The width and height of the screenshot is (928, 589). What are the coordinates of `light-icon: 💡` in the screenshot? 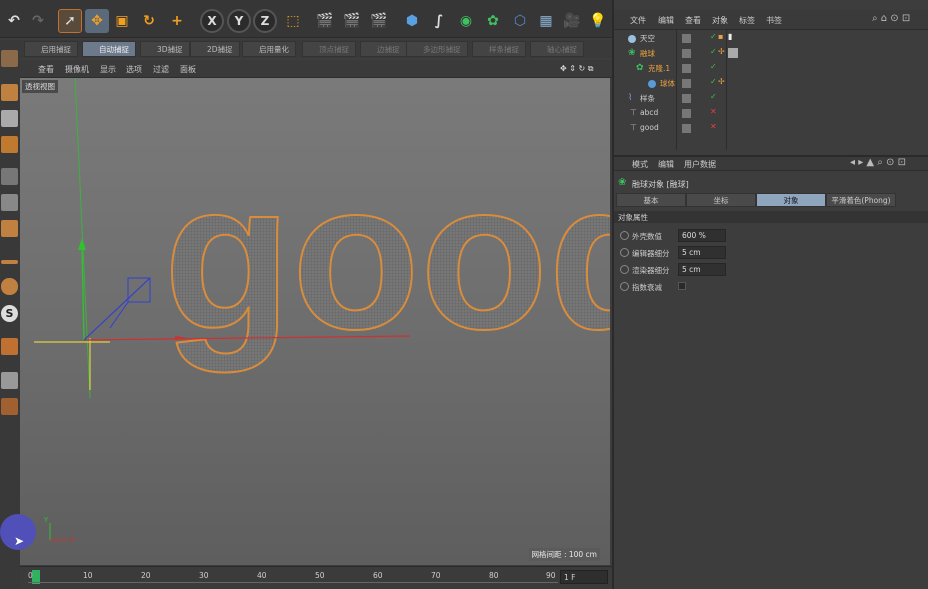 It's located at (598, 21).